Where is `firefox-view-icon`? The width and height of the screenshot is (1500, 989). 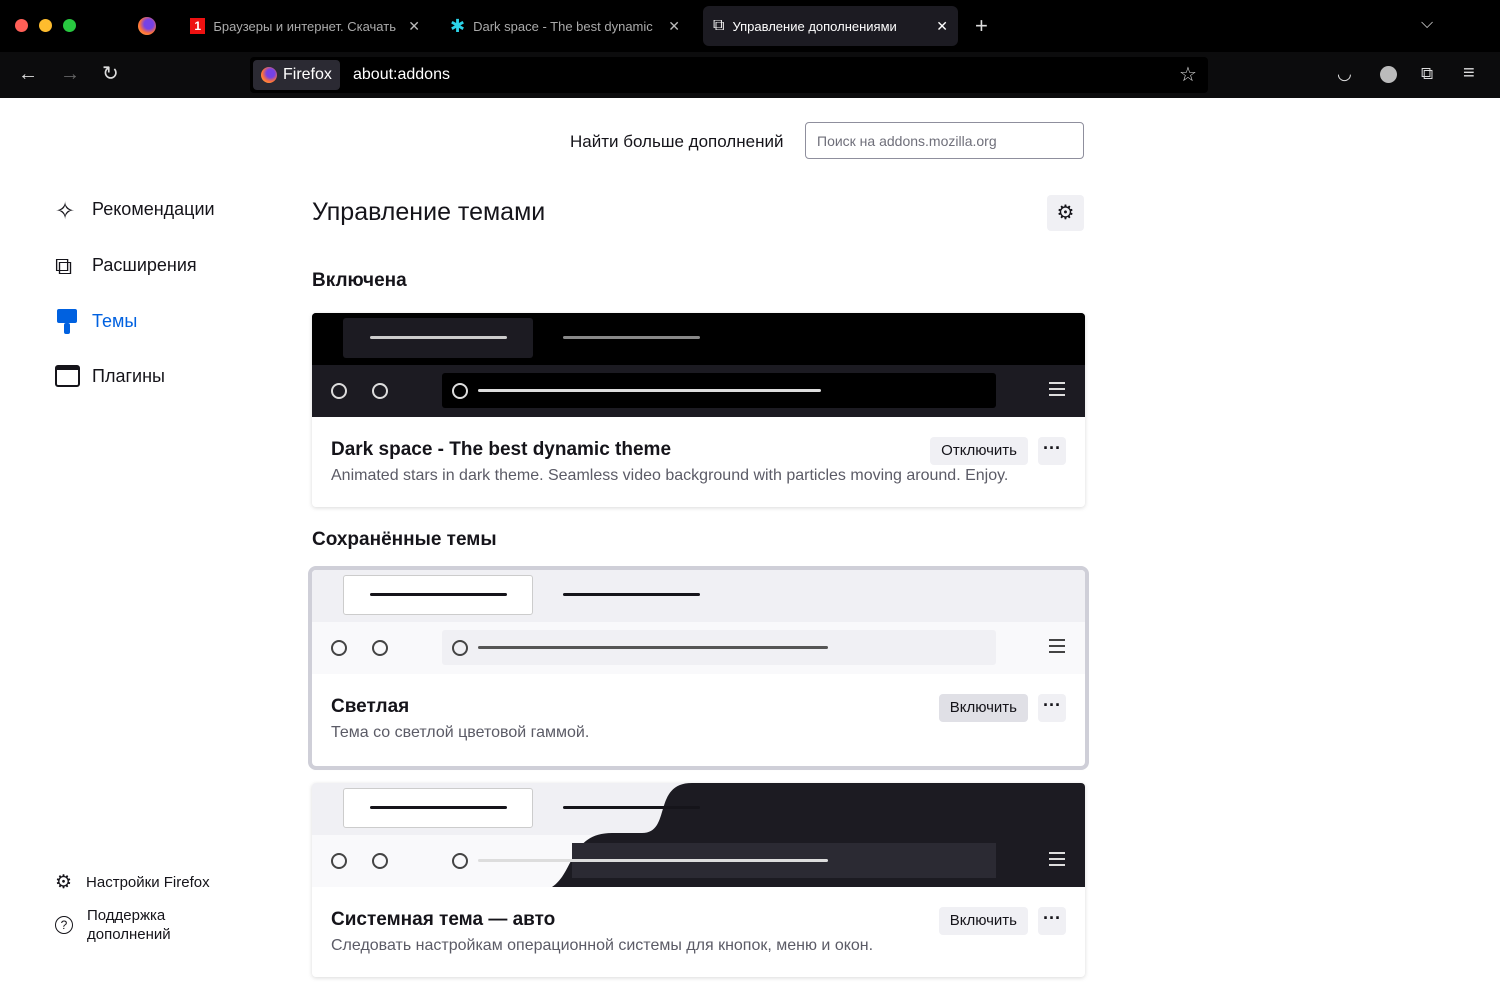
firefox-view-icon is located at coordinates (147, 26).